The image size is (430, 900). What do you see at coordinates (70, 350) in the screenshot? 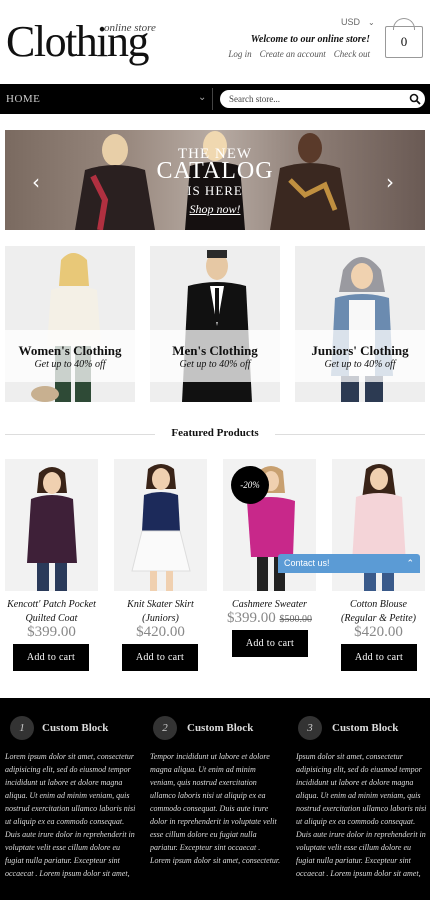
I see `category-title: Women's Clothing` at bounding box center [70, 350].